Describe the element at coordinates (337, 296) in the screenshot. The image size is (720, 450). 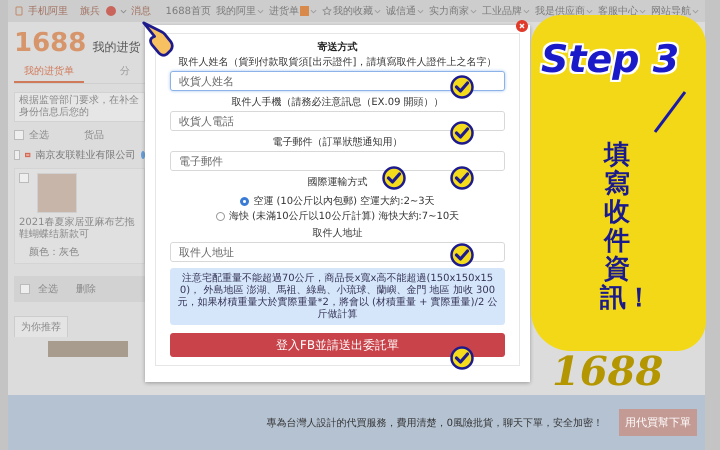
I see `notice-box: 注意宅配重量不能超過70公斤，商品長x寬x高不能超過(150x150x150)， 外島地區 澎湖、馬祖、綠島、小琉球、蘭嶼、金門 地區 加收 300元，如果材積重量大於實際重量*2，將會以 (材積重量 + 實際重量)/2 公斤做計算` at that location.